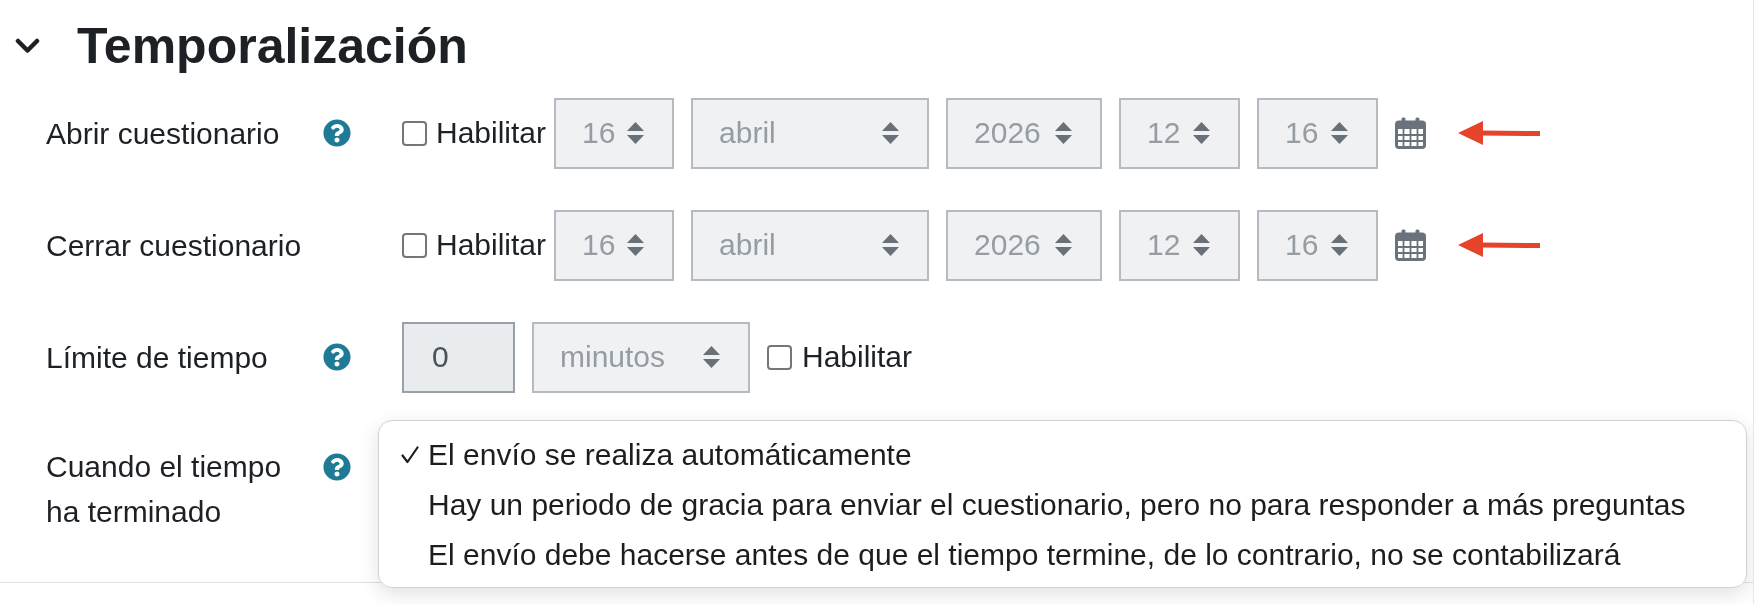 This screenshot has width=1754, height=604. Describe the element at coordinates (174, 245) in the screenshot. I see `field-label: Cerrar cuestionario` at that location.